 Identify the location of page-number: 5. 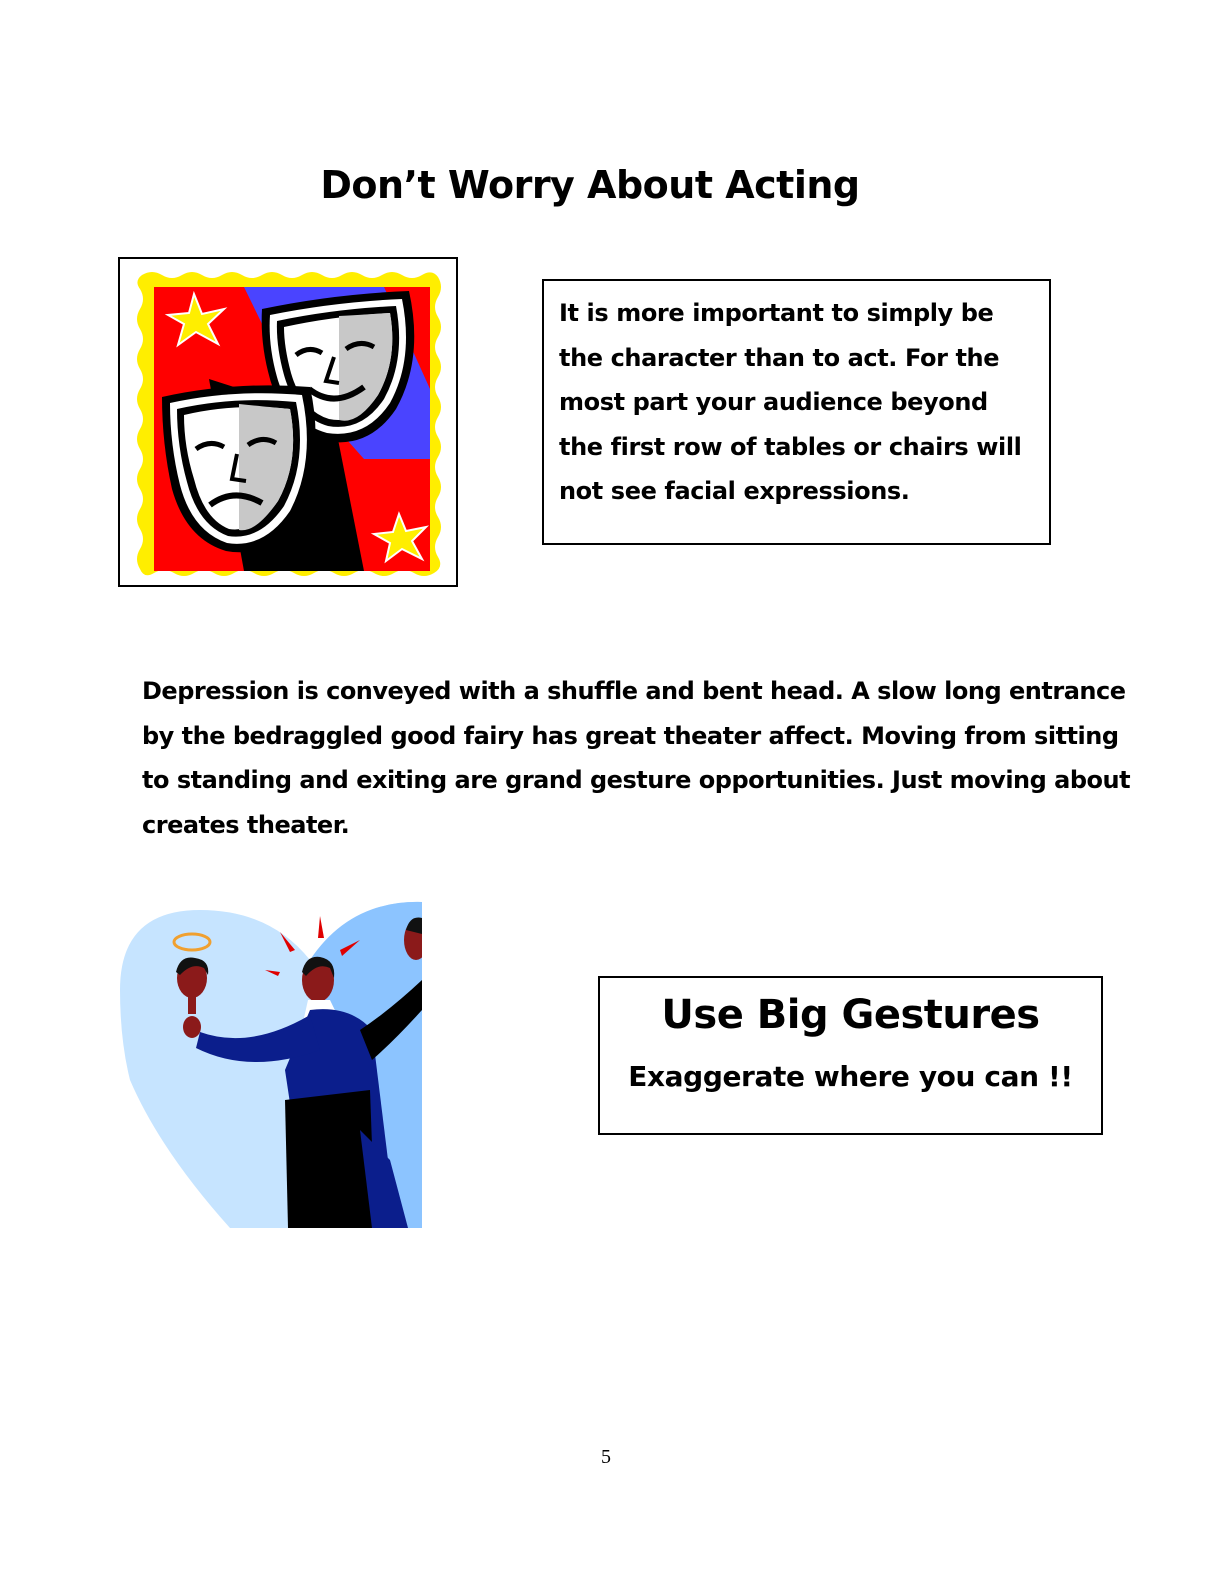
(606, 1457).